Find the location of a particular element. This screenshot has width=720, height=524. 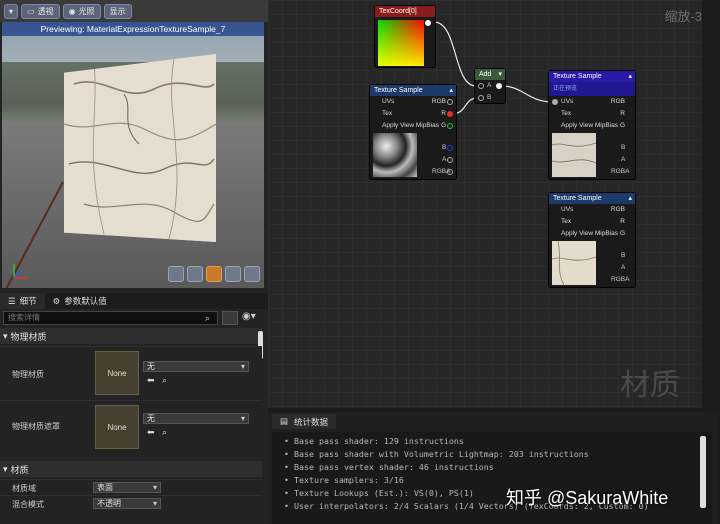

material-domain-label: 材质域 is located at coordinates (24, 488).